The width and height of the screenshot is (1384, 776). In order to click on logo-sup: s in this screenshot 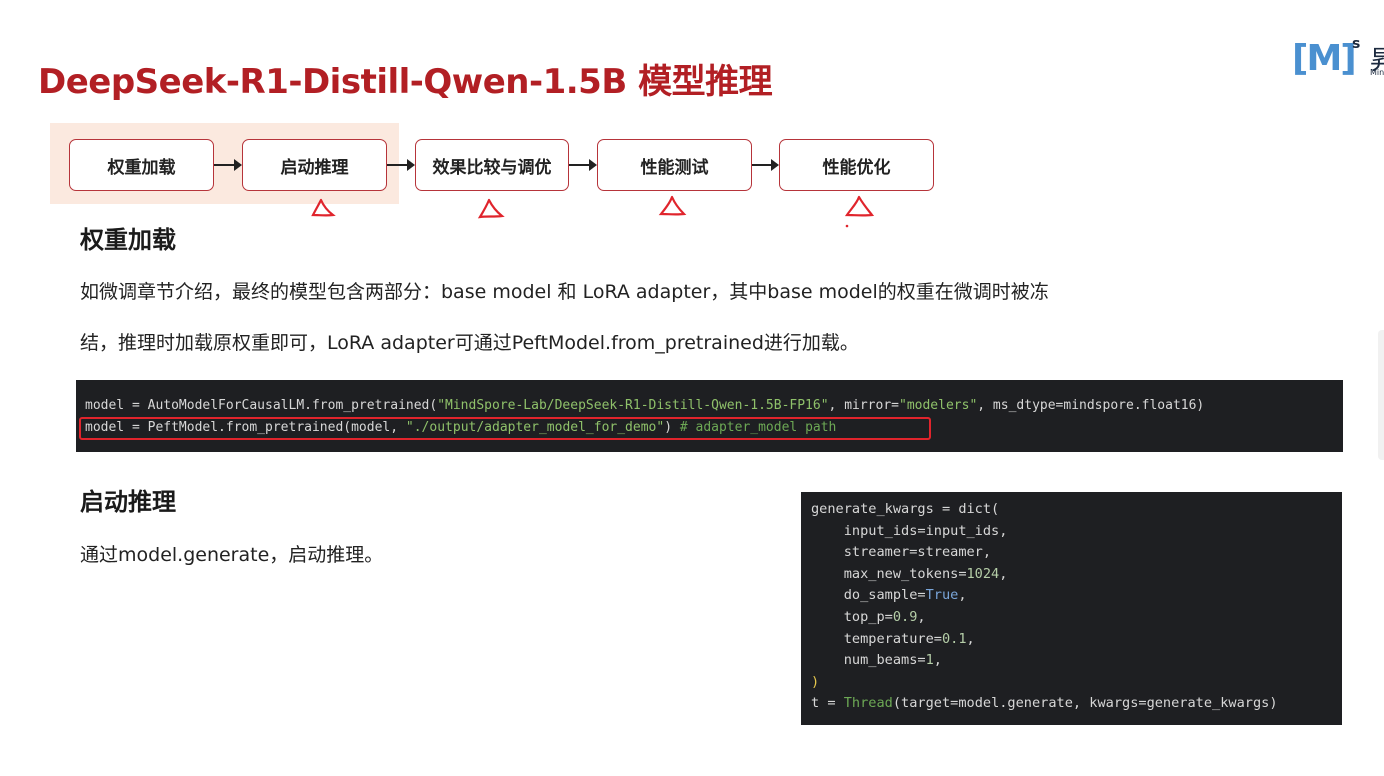, I will do `click(1356, 44)`.